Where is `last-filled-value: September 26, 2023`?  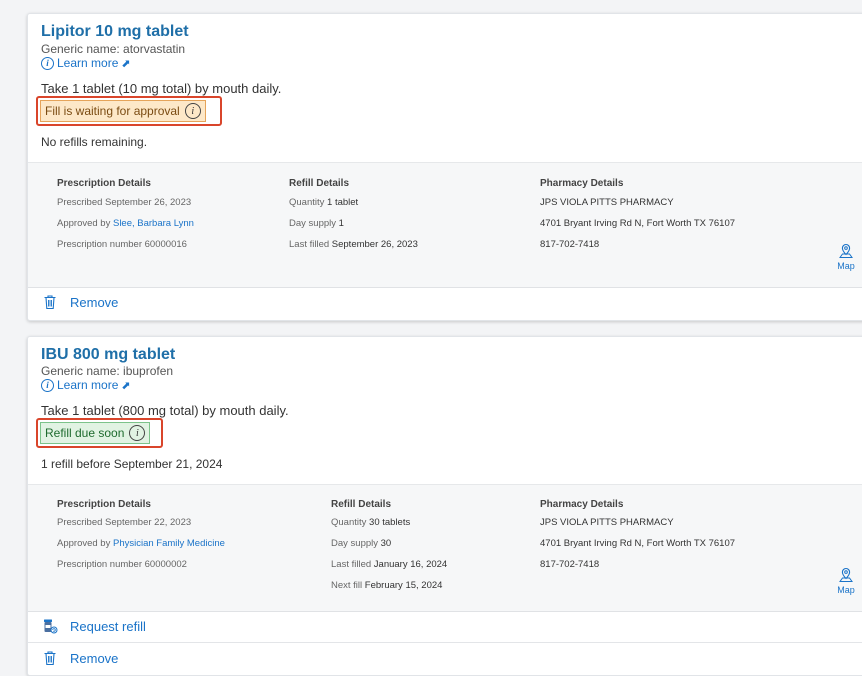 last-filled-value: September 26, 2023 is located at coordinates (374, 244).